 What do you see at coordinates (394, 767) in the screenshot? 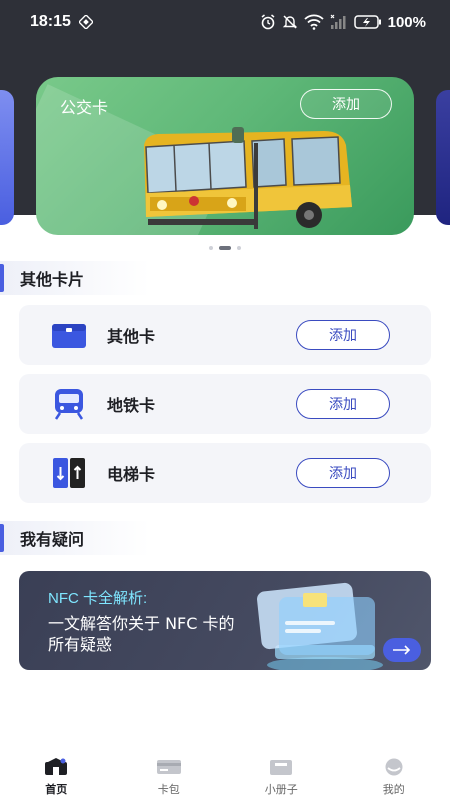
I see `profile-icon` at bounding box center [394, 767].